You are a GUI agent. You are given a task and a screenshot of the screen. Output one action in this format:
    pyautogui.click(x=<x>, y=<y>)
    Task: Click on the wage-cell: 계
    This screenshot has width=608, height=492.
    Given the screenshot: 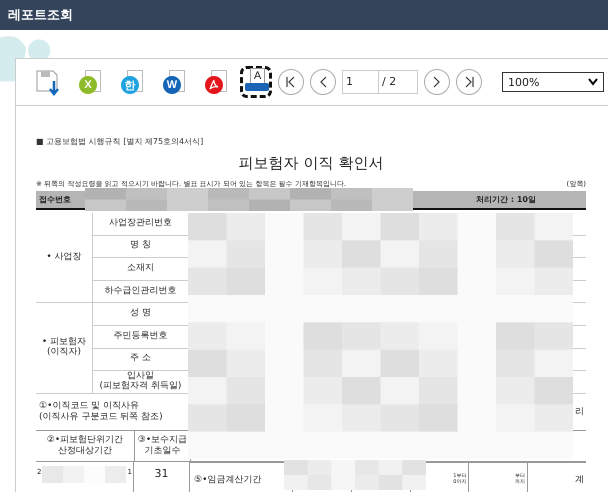 What is the action you would take?
    pyautogui.click(x=556, y=477)
    